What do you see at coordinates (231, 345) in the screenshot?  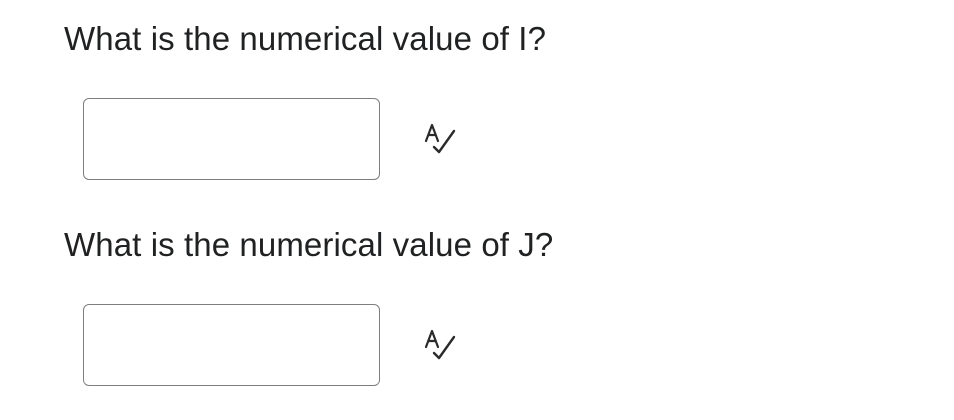 I see `answer-input-j` at bounding box center [231, 345].